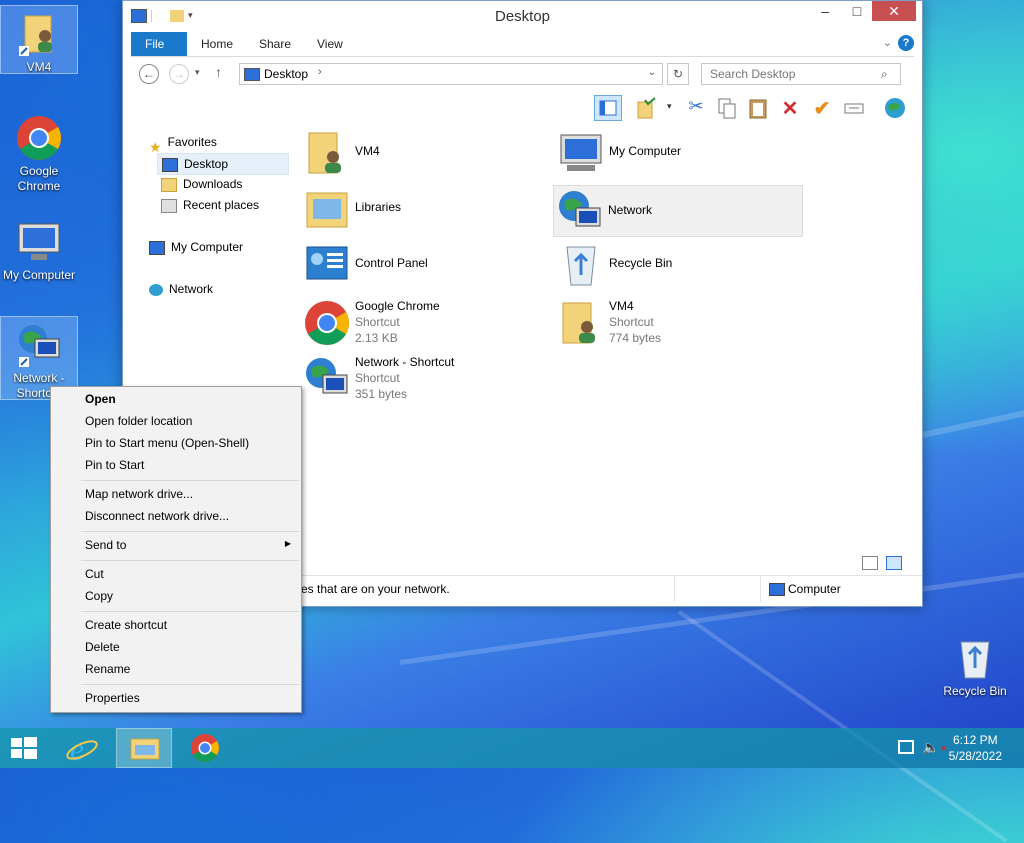 The image size is (1024, 843). I want to click on select-folder-icon, so click(646, 108).